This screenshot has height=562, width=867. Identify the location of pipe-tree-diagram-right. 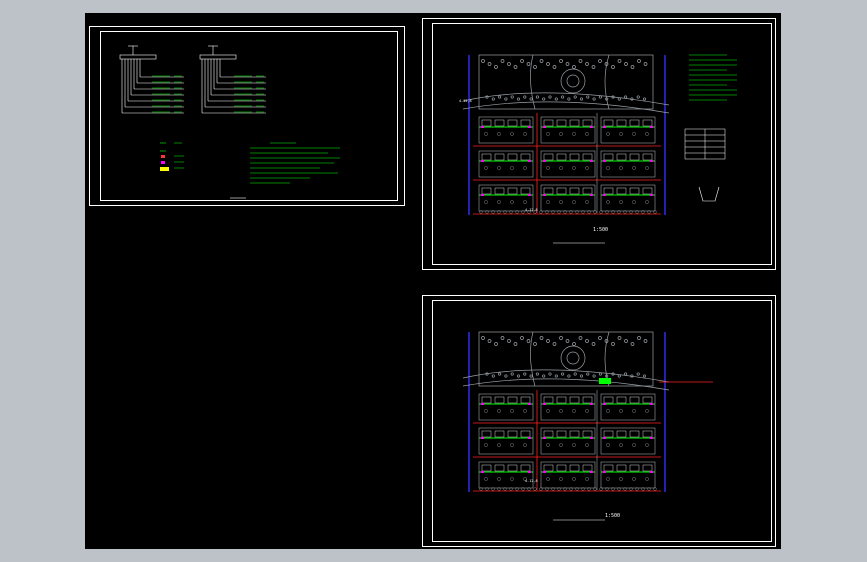
(232, 79).